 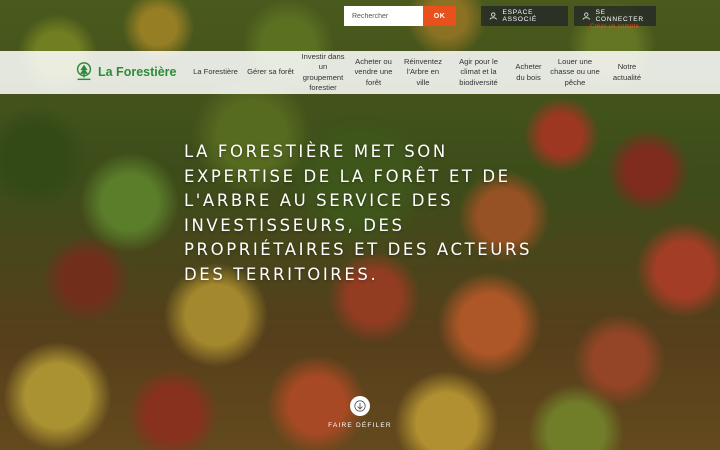 What do you see at coordinates (137, 72) in the screenshot?
I see `brand-name: La Forestière` at bounding box center [137, 72].